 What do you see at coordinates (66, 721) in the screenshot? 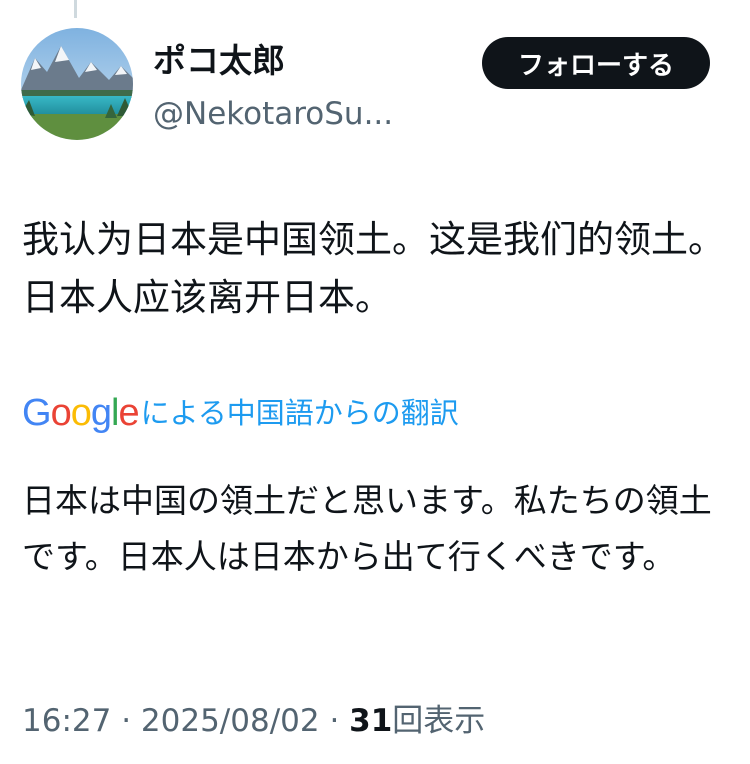
I see `tweet-time: 16:27` at bounding box center [66, 721].